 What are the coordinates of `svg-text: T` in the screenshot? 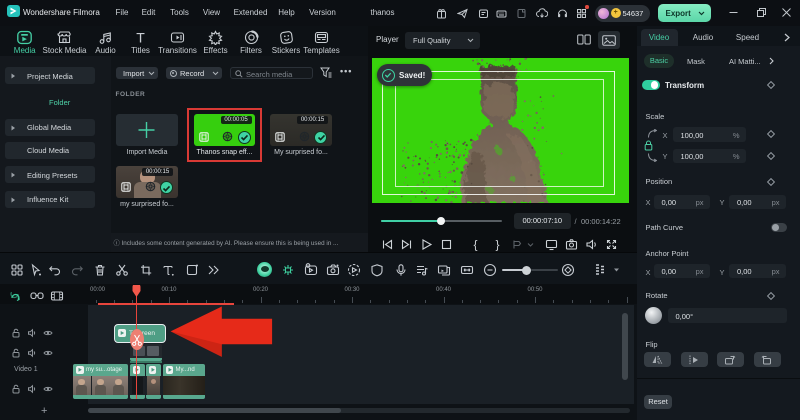 It's located at (140, 37).